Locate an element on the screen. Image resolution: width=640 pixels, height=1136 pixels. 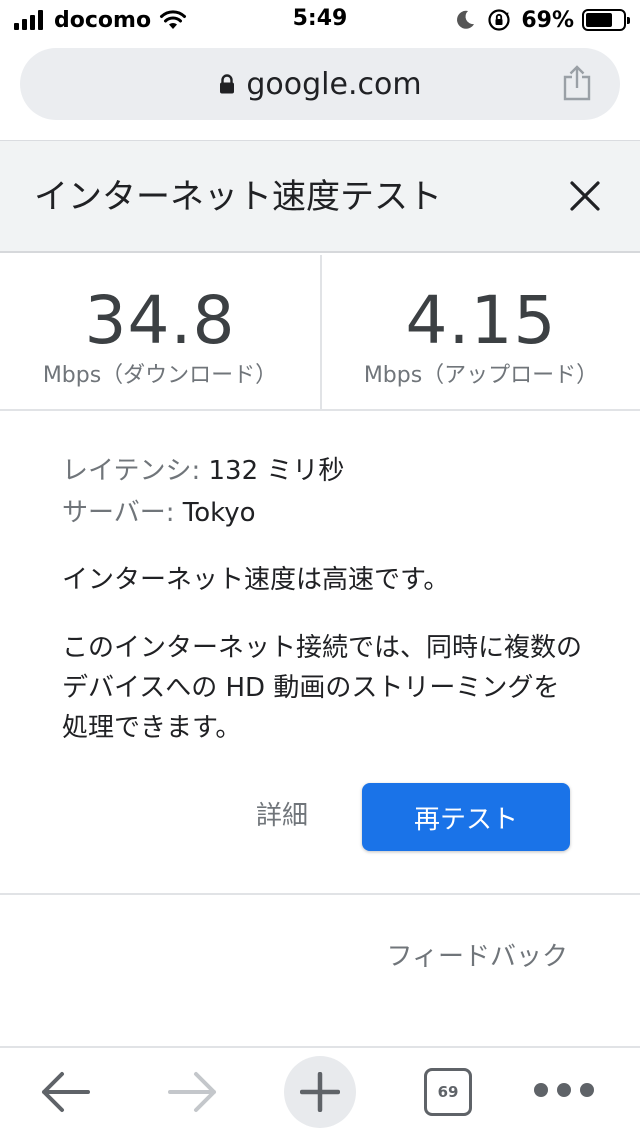
latency-row: レイテンシ: 132 ミリ秒 is located at coordinates (332, 471).